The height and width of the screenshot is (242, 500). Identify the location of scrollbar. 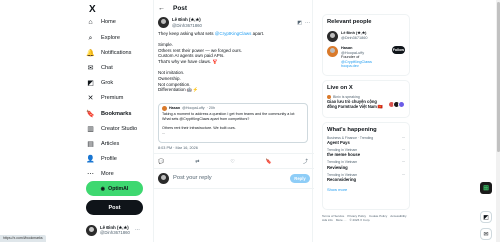
(498, 121).